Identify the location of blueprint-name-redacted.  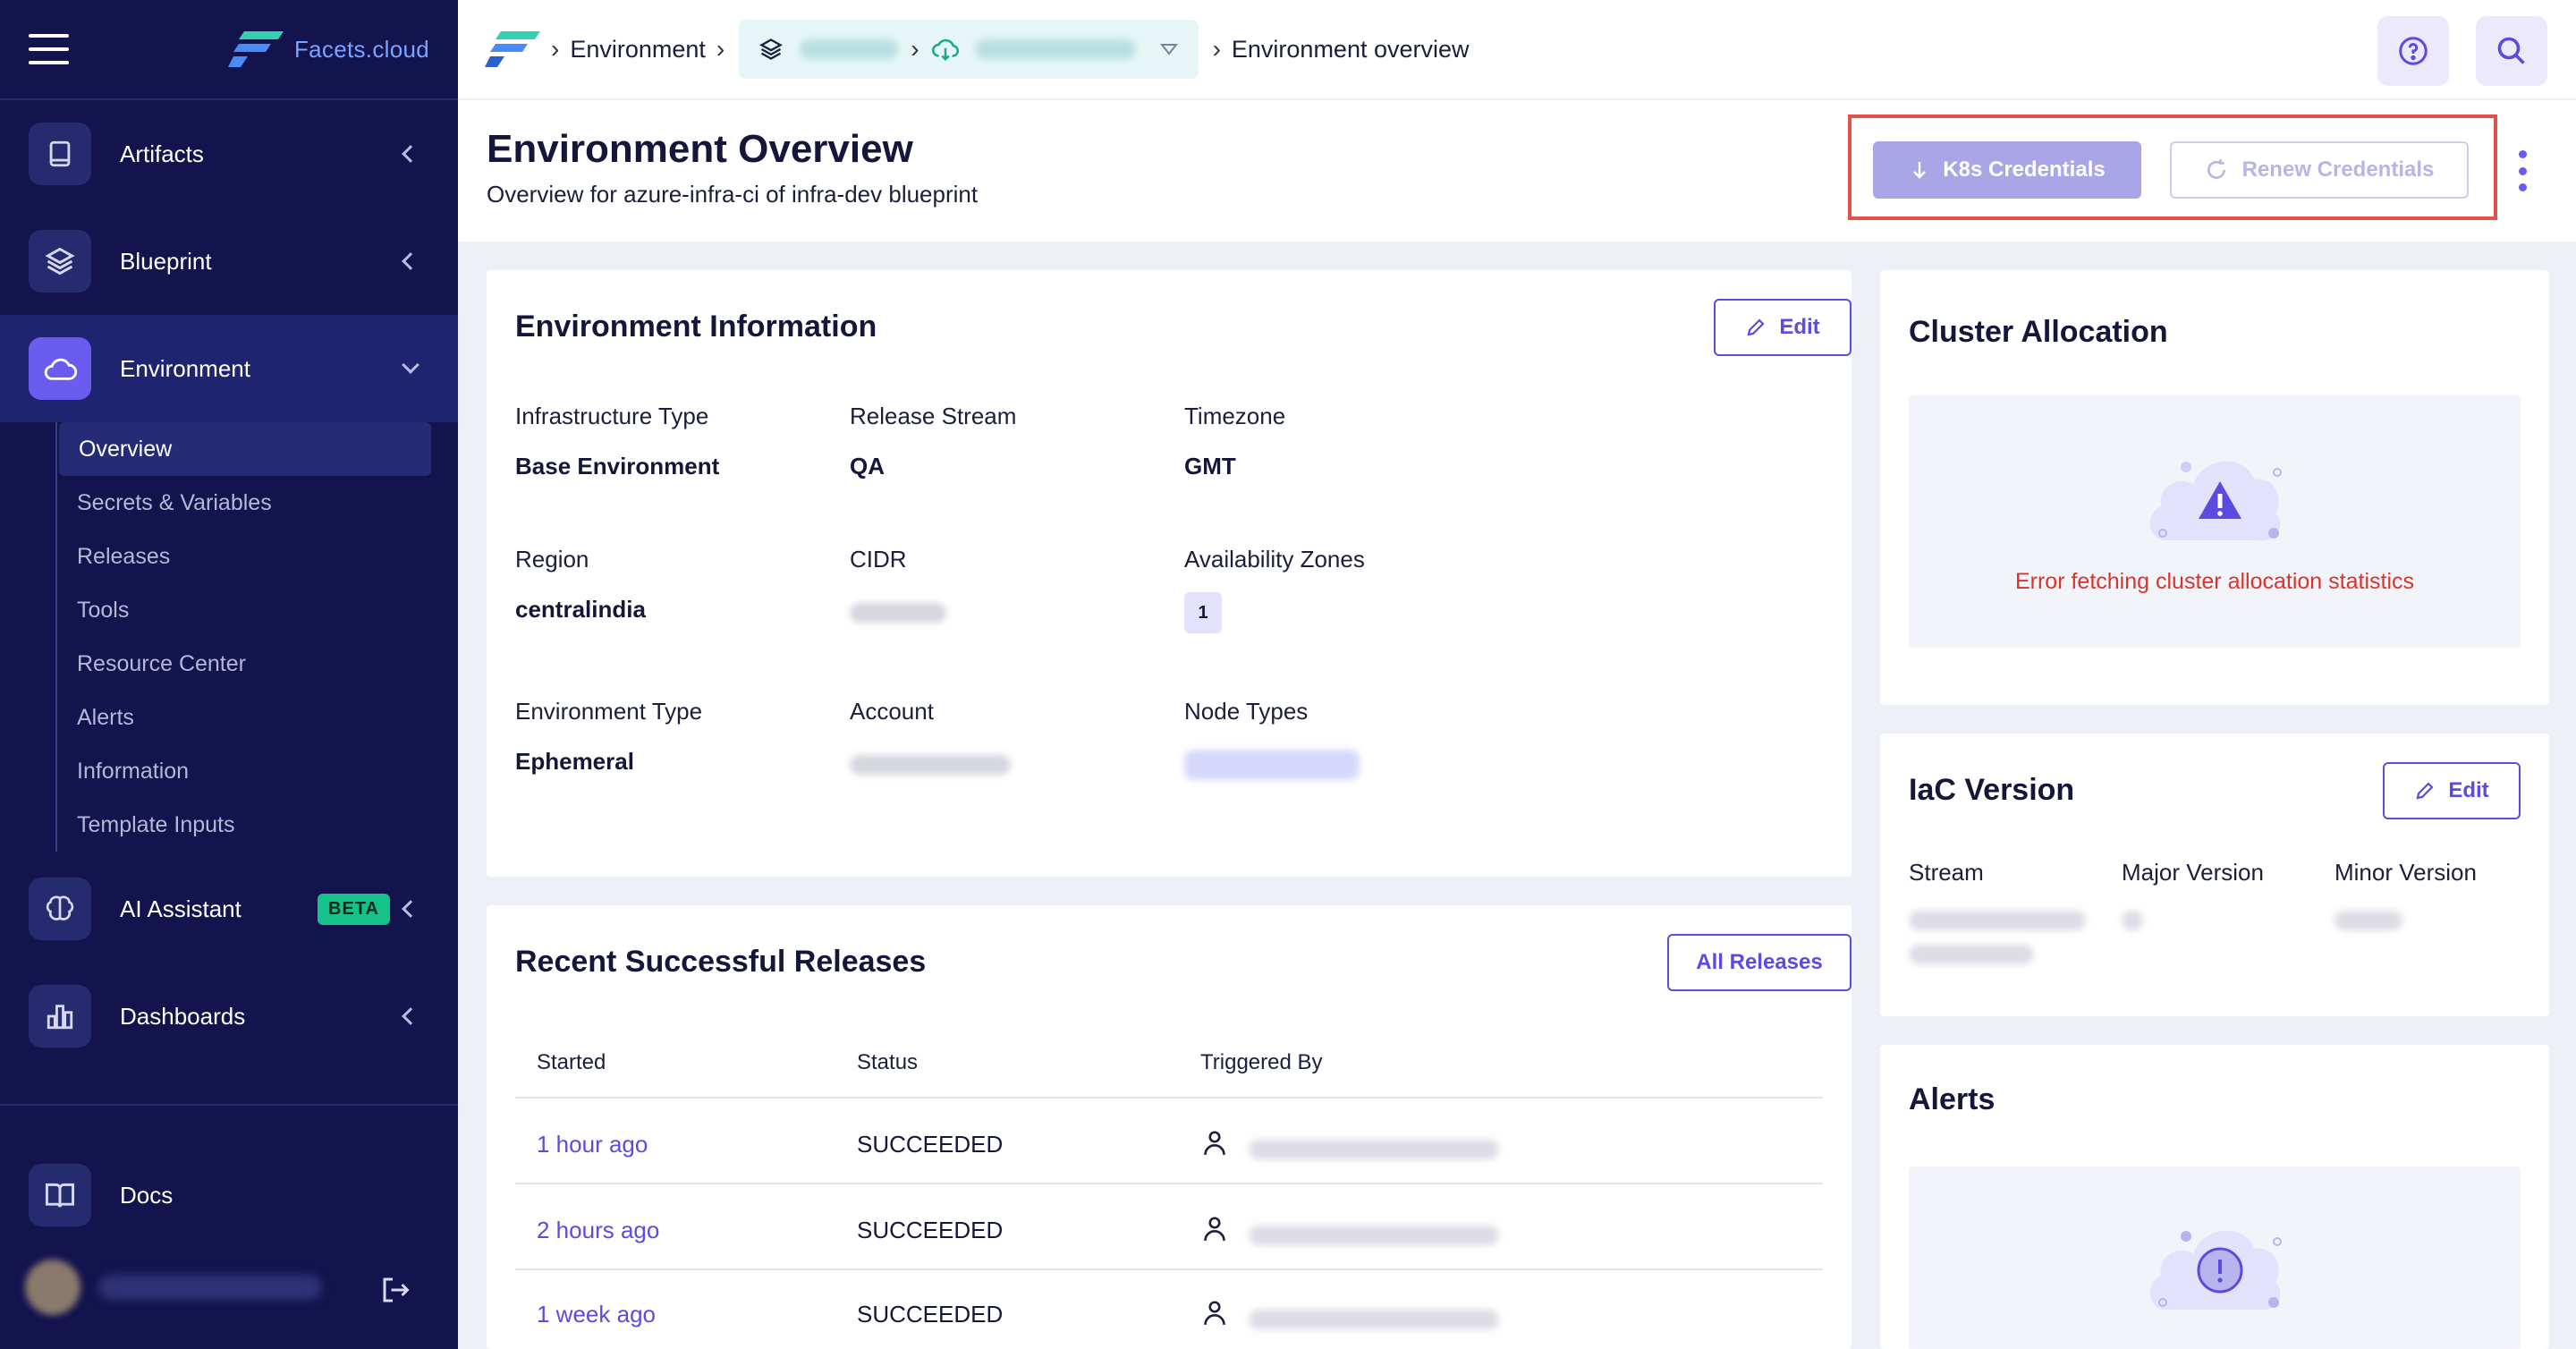
(849, 49).